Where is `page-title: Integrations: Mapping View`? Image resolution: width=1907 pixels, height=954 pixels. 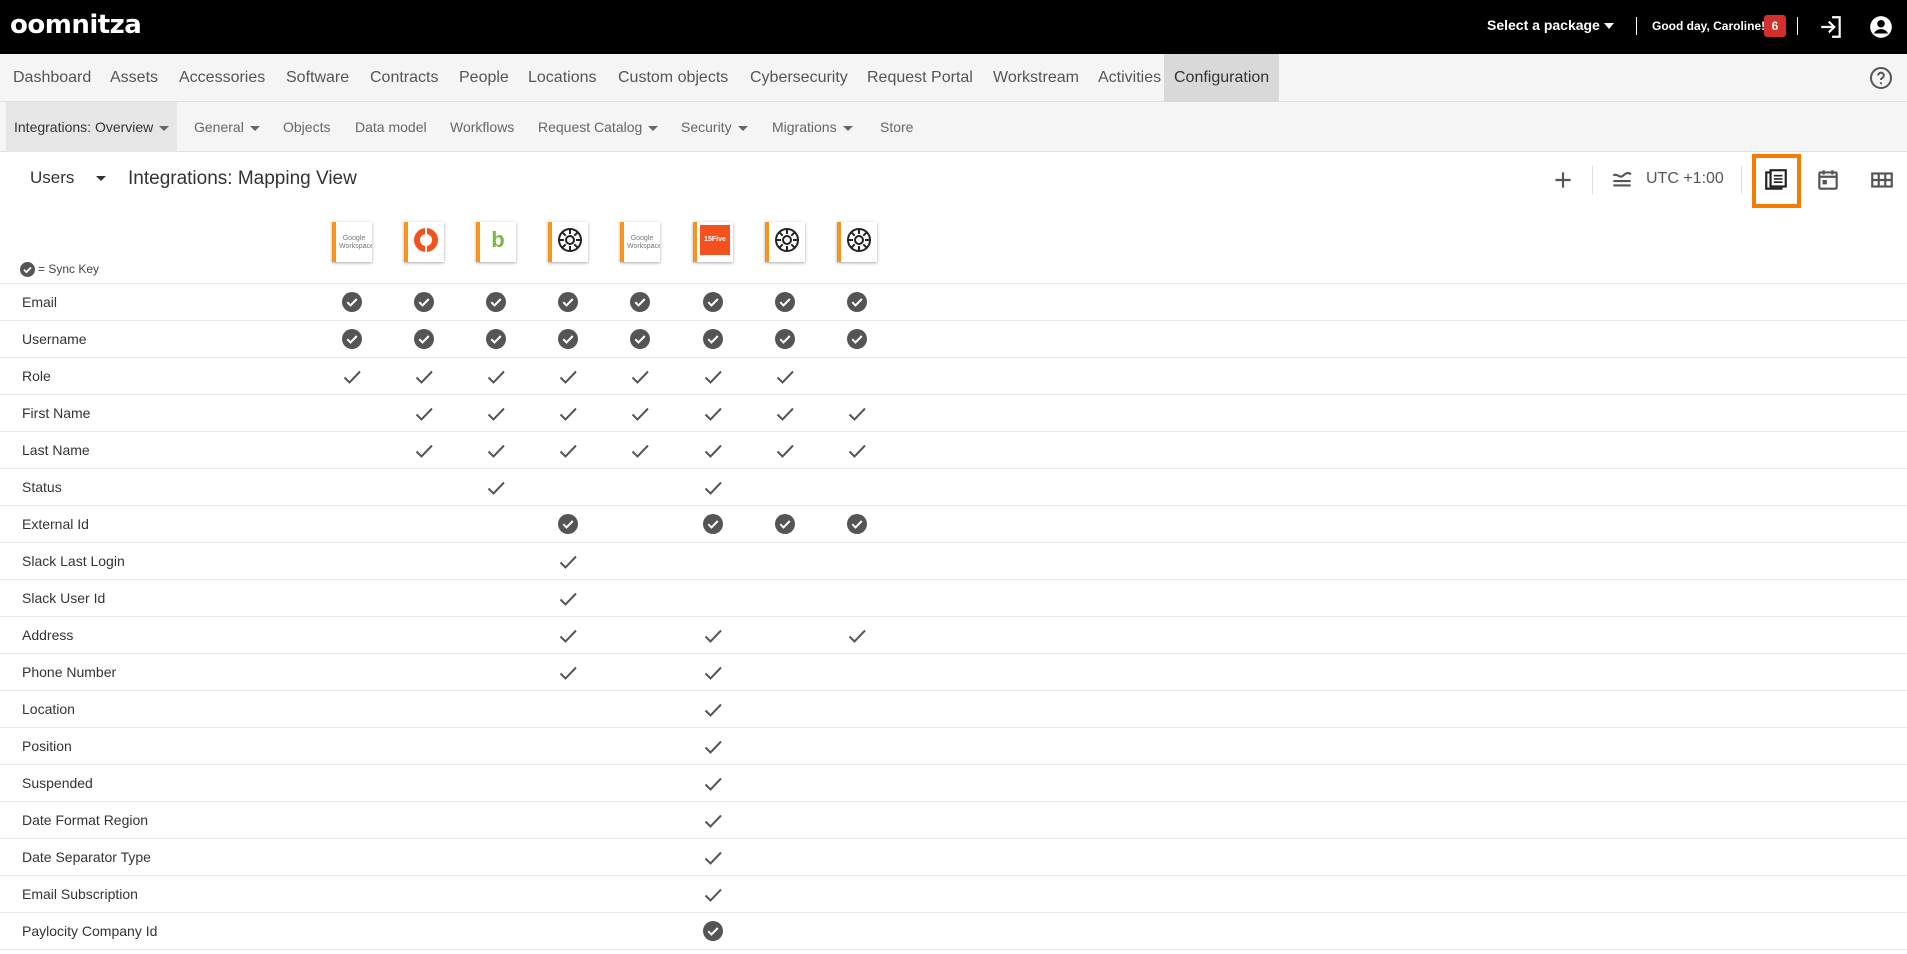
page-title: Integrations: Mapping View is located at coordinates (242, 178).